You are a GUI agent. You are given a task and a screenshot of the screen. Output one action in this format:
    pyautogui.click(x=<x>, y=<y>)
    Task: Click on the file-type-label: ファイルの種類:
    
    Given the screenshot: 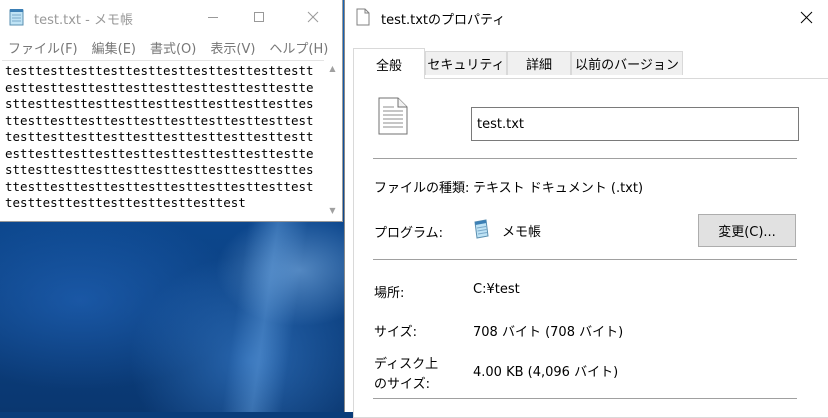 What is the action you would take?
    pyautogui.click(x=422, y=188)
    